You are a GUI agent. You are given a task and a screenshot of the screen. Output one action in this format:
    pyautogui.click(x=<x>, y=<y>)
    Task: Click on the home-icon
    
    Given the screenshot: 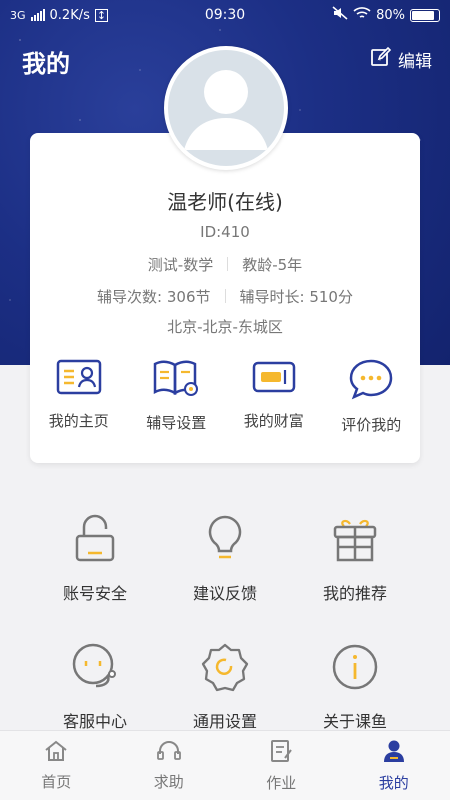 What is the action you would take?
    pyautogui.click(x=56, y=753)
    